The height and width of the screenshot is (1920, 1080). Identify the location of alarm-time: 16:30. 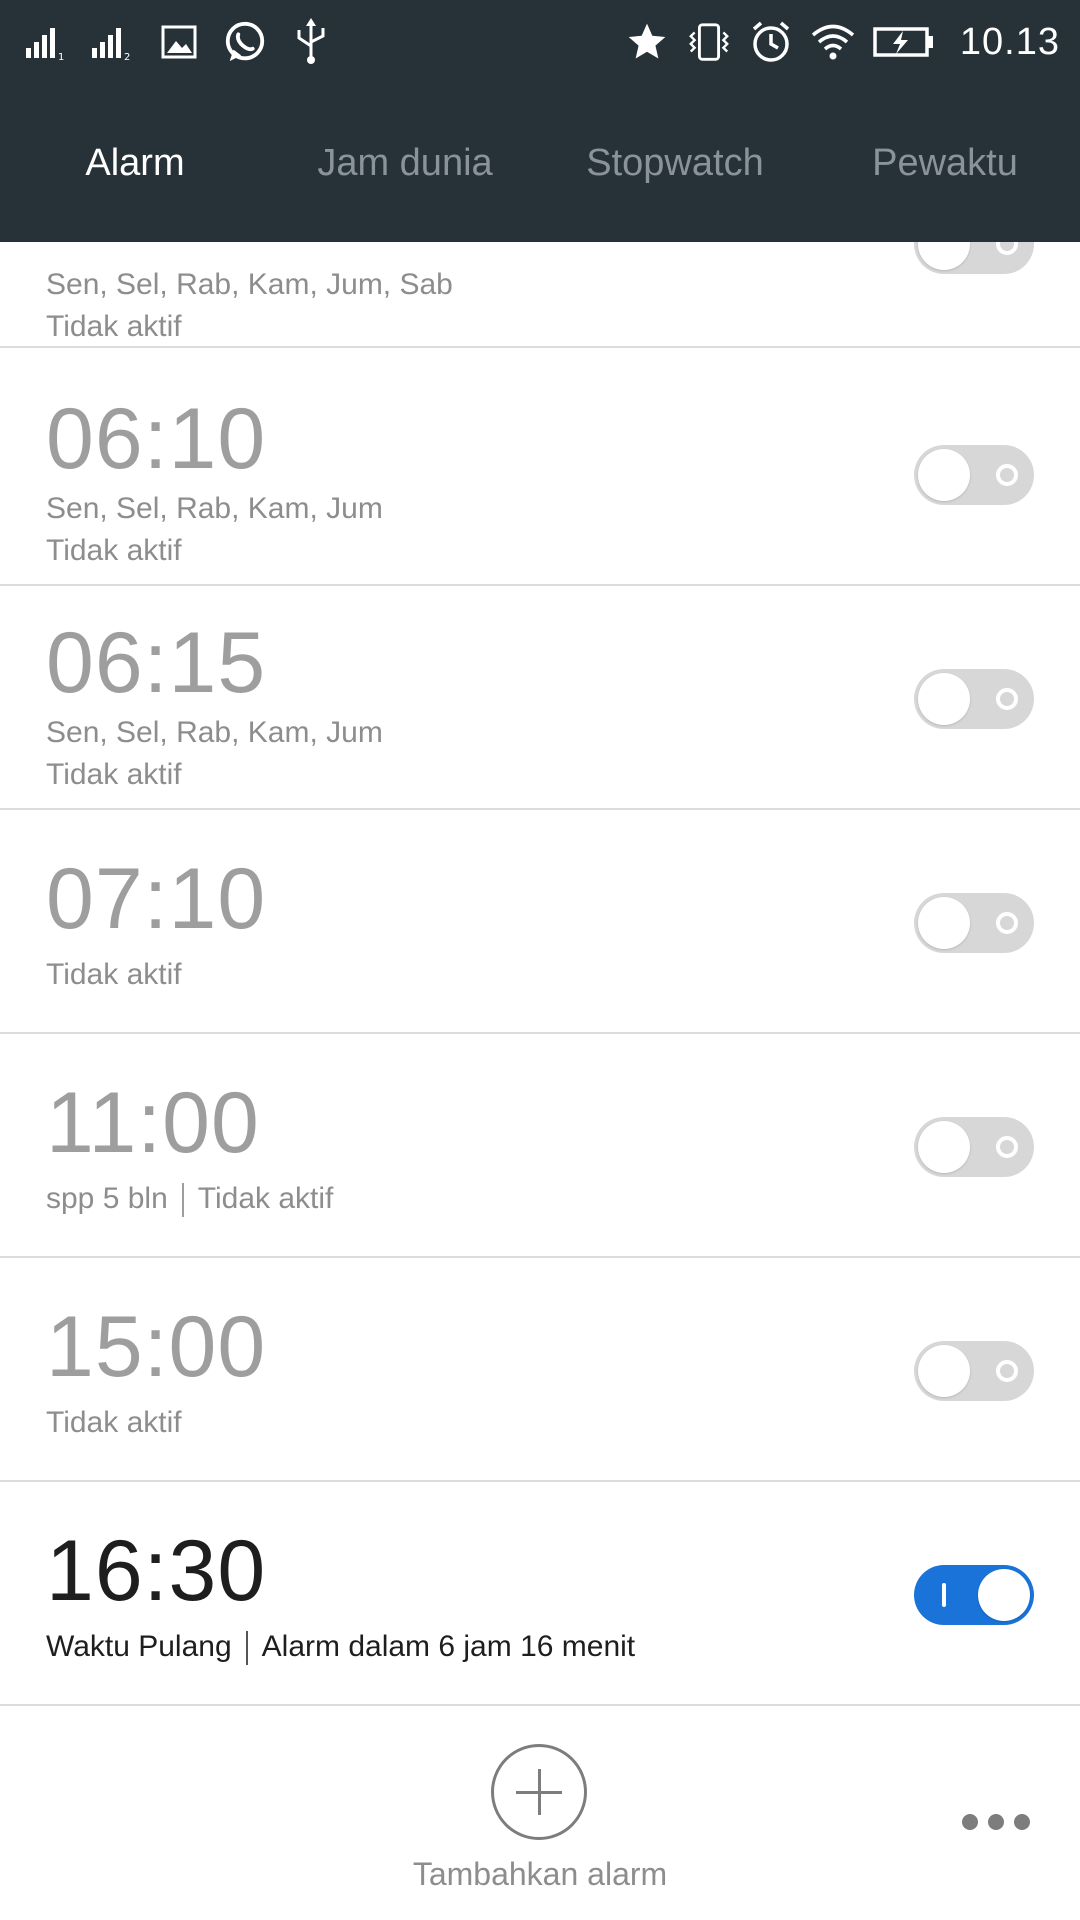
(156, 1571).